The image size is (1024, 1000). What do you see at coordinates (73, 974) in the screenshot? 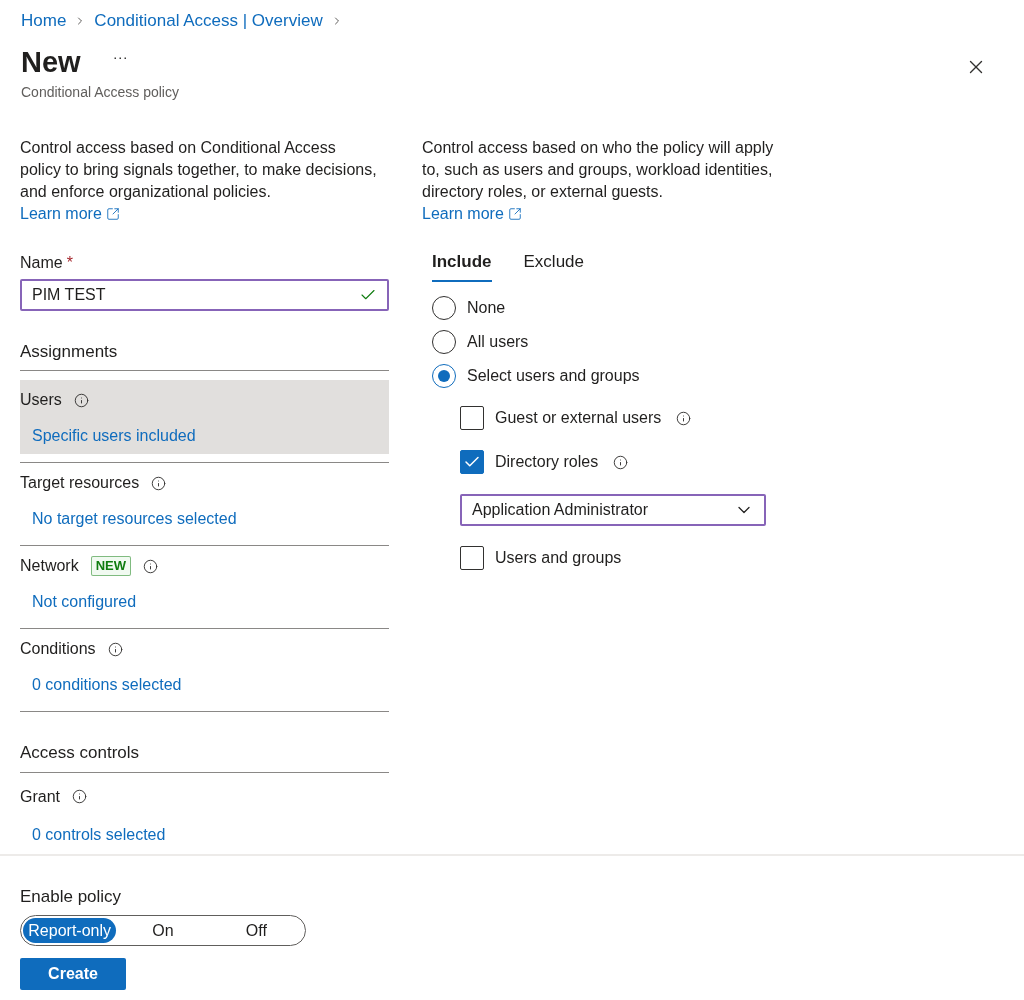
I see `create-button: Create` at bounding box center [73, 974].